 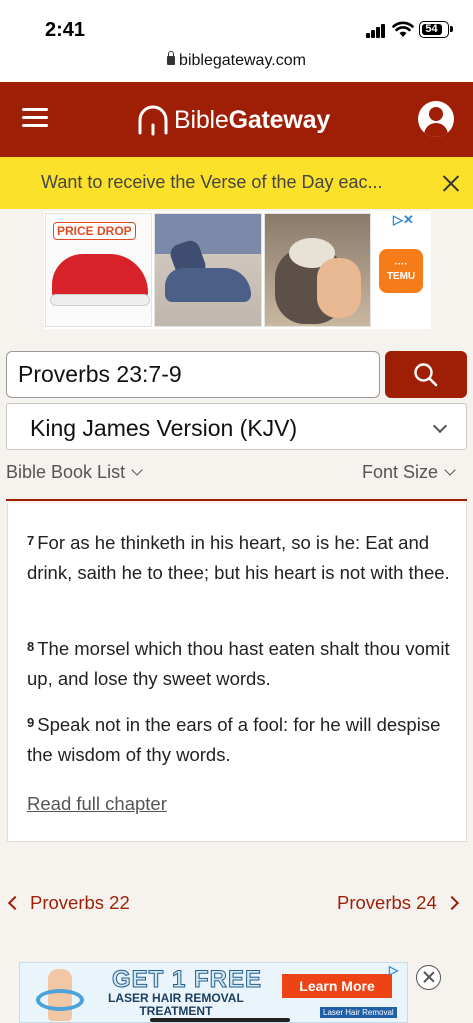 I want to click on search-icon, so click(x=426, y=375).